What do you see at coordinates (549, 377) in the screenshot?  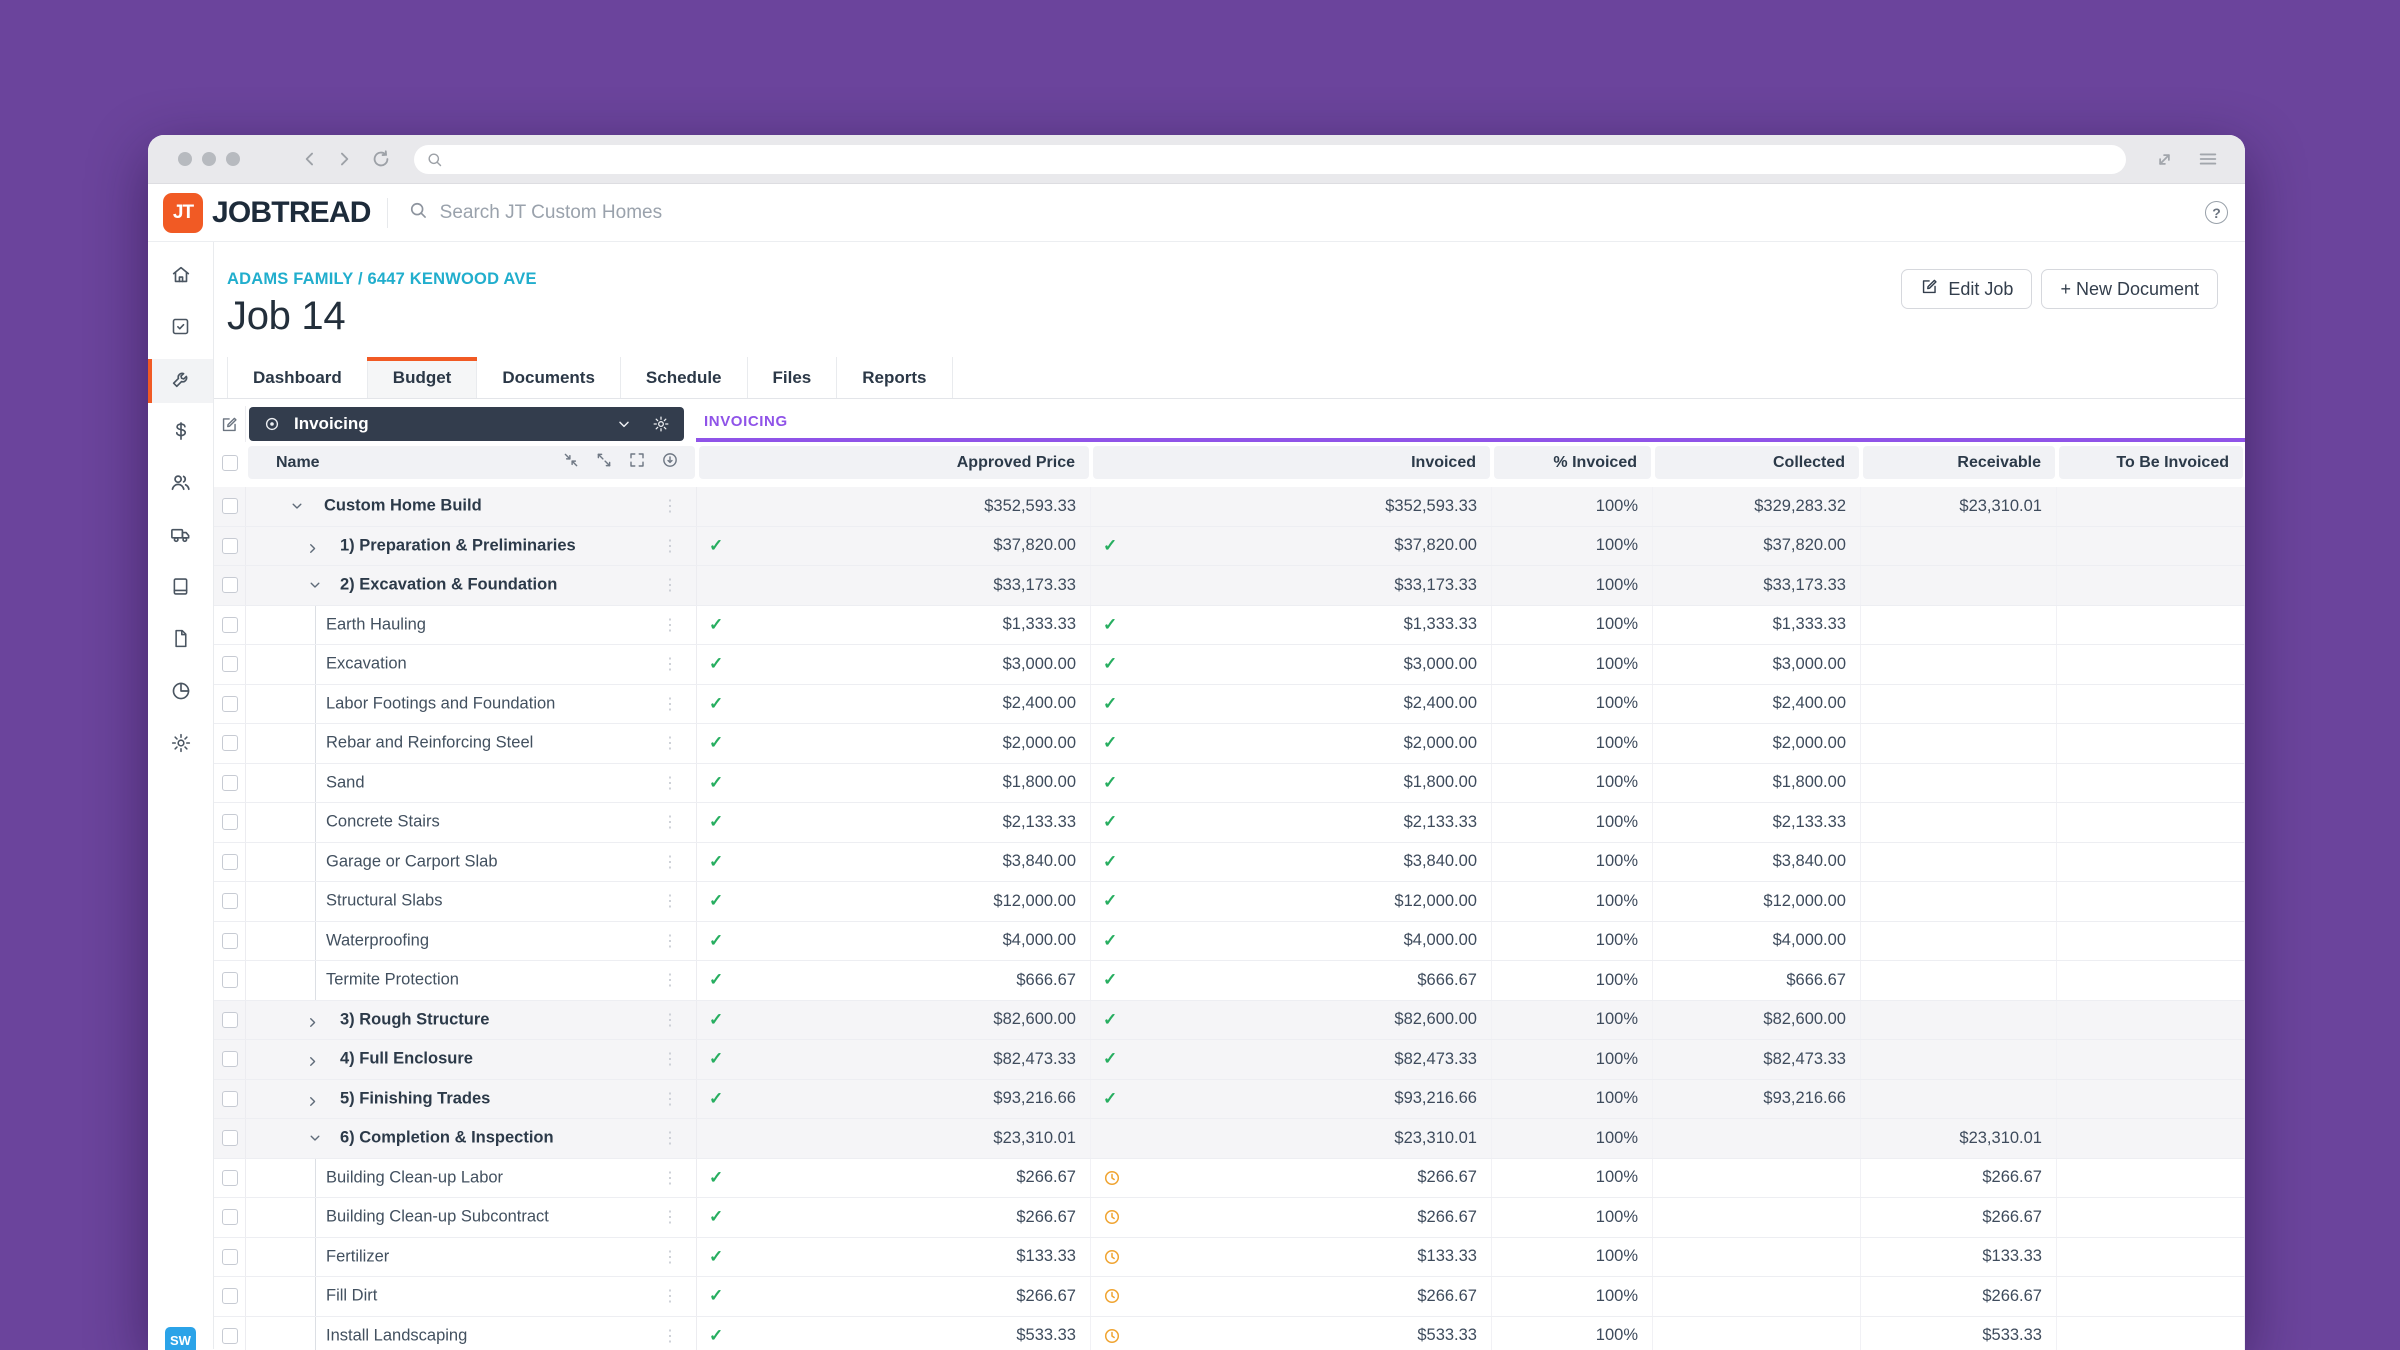 I see `tab-documents: Documents` at bounding box center [549, 377].